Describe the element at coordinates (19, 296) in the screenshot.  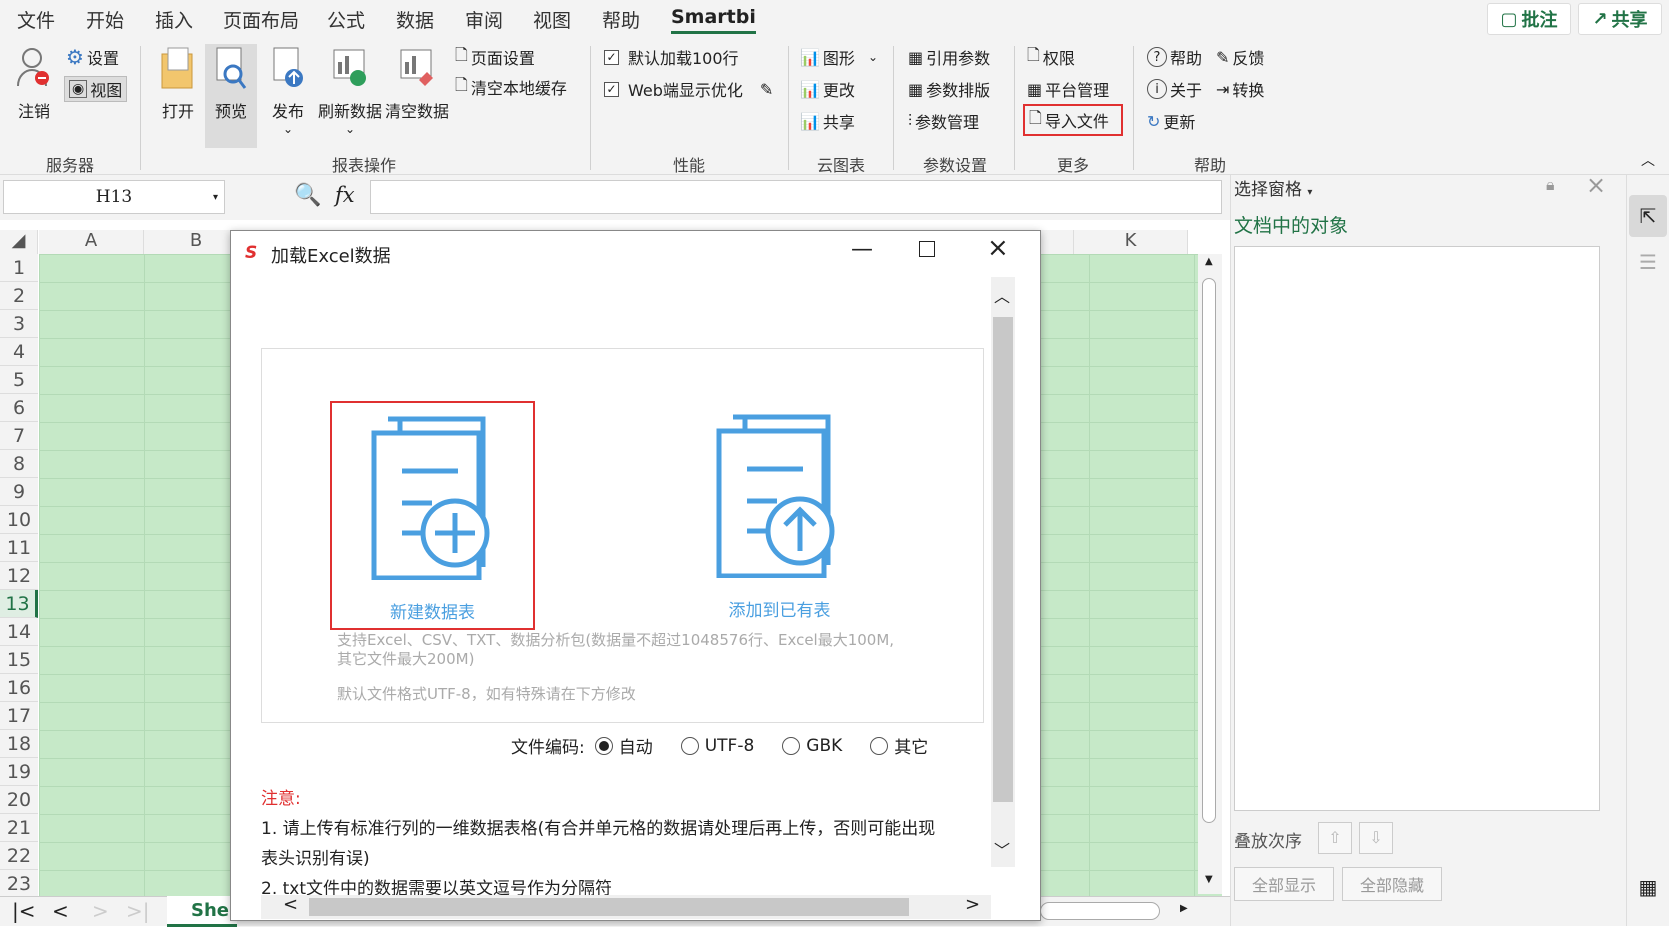
I see `row-header: 2` at that location.